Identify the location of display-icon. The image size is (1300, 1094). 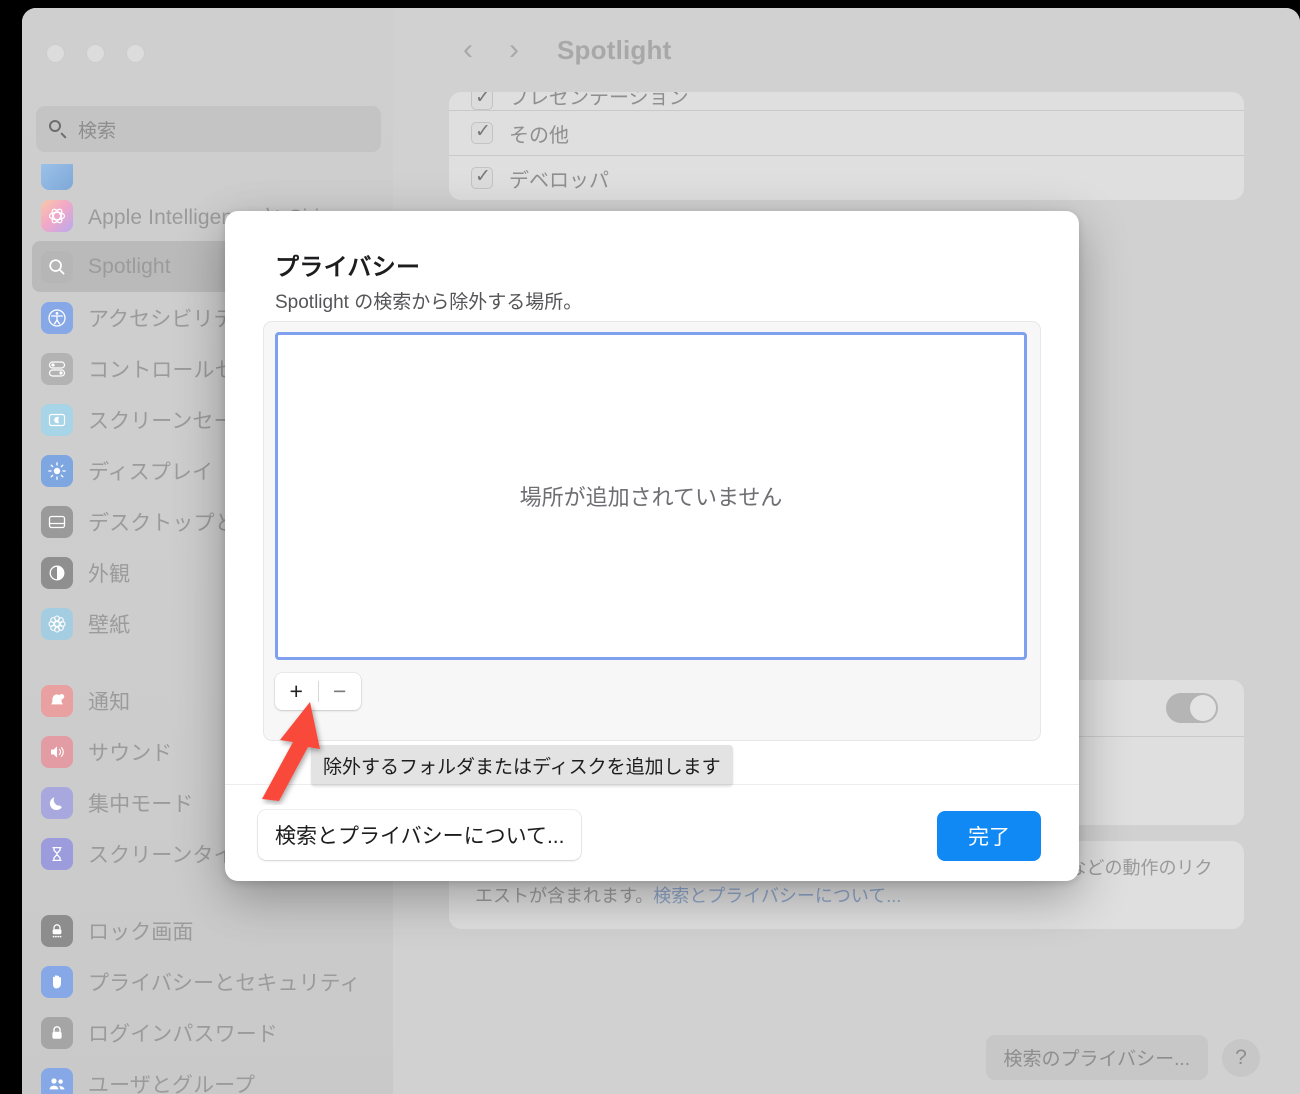
(57, 470).